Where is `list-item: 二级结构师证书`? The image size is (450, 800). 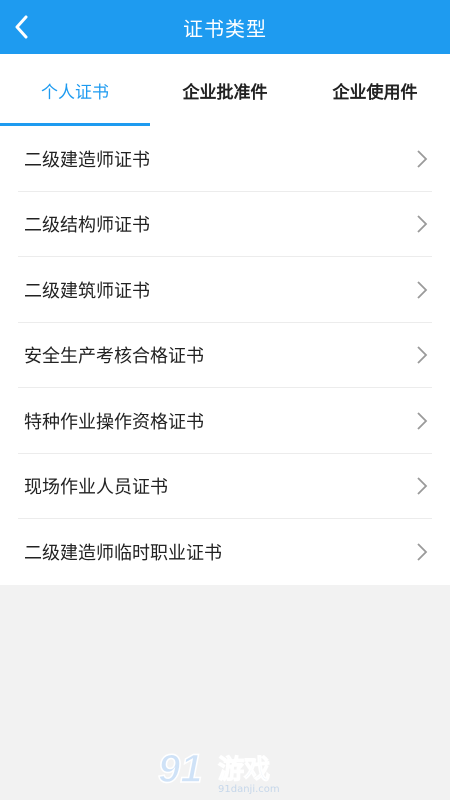
list-item: 二级结构师证书 is located at coordinates (225, 225).